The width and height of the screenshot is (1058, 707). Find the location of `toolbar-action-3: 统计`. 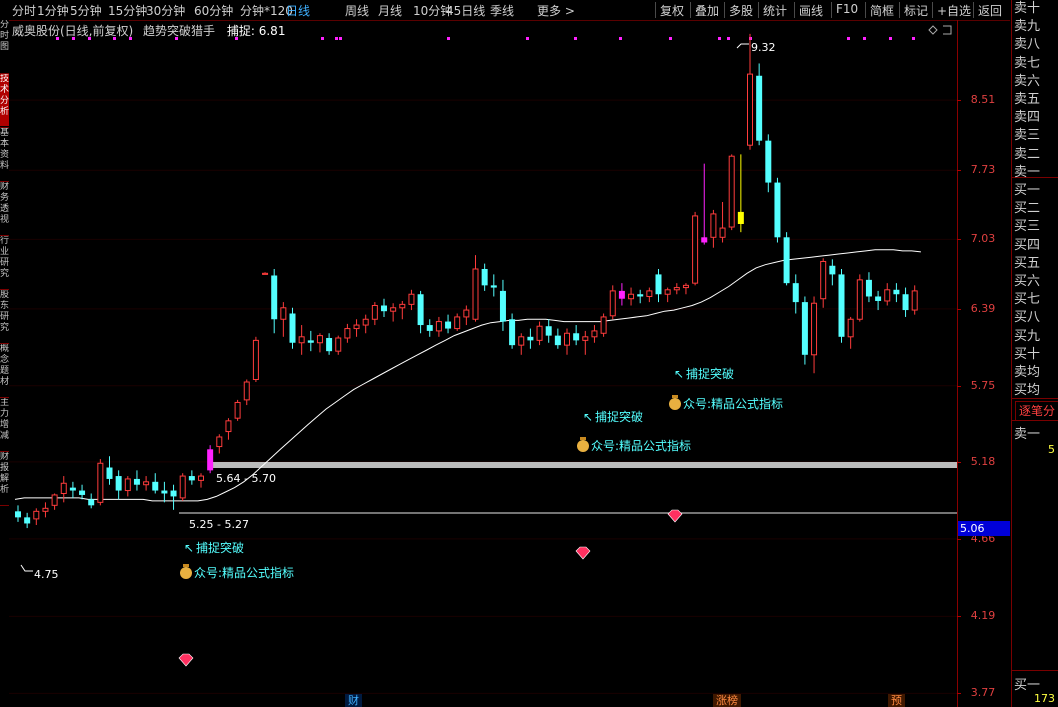

toolbar-action-3: 统计 is located at coordinates (775, 10).